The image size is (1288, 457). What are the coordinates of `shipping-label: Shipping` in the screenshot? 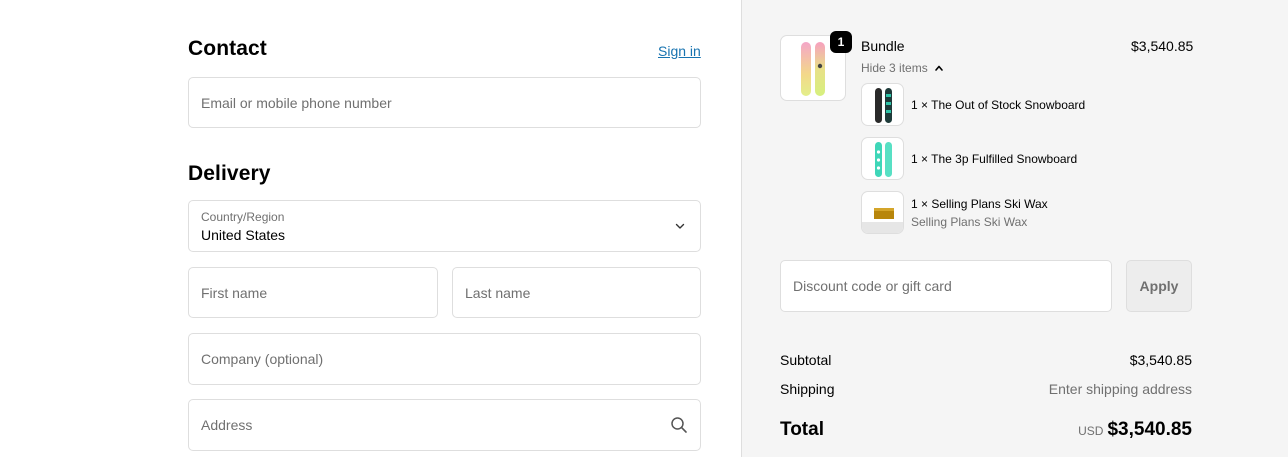 It's located at (807, 389).